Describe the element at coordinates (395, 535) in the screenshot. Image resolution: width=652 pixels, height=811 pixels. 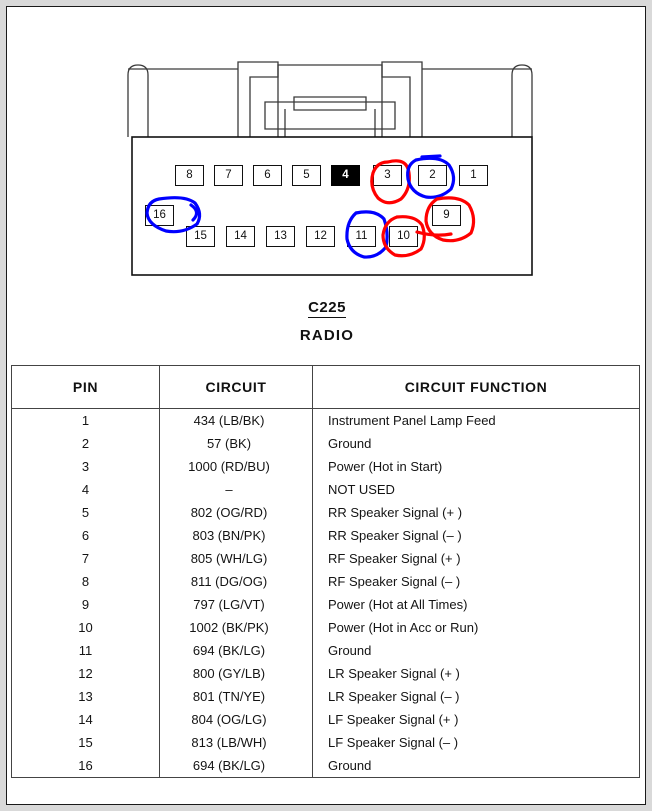
I see `cell-function: RR Speaker Signal (– )` at that location.